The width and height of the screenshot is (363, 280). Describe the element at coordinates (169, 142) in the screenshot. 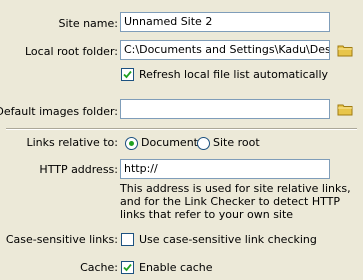

I see `document-radio-label: Document` at that location.